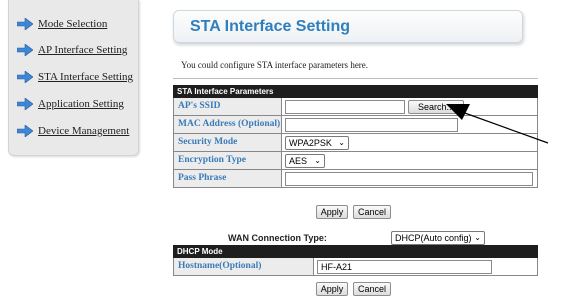 This screenshot has width=561, height=299. Describe the element at coordinates (81, 104) in the screenshot. I see `sidebar-item-label: Application Setting` at that location.